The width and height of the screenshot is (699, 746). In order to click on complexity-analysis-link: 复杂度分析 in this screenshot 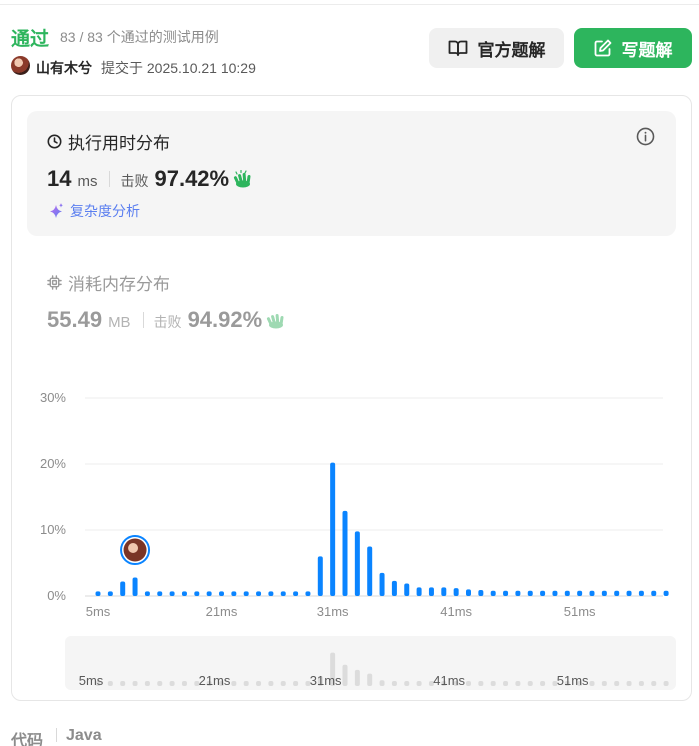, I will do `click(93, 211)`.